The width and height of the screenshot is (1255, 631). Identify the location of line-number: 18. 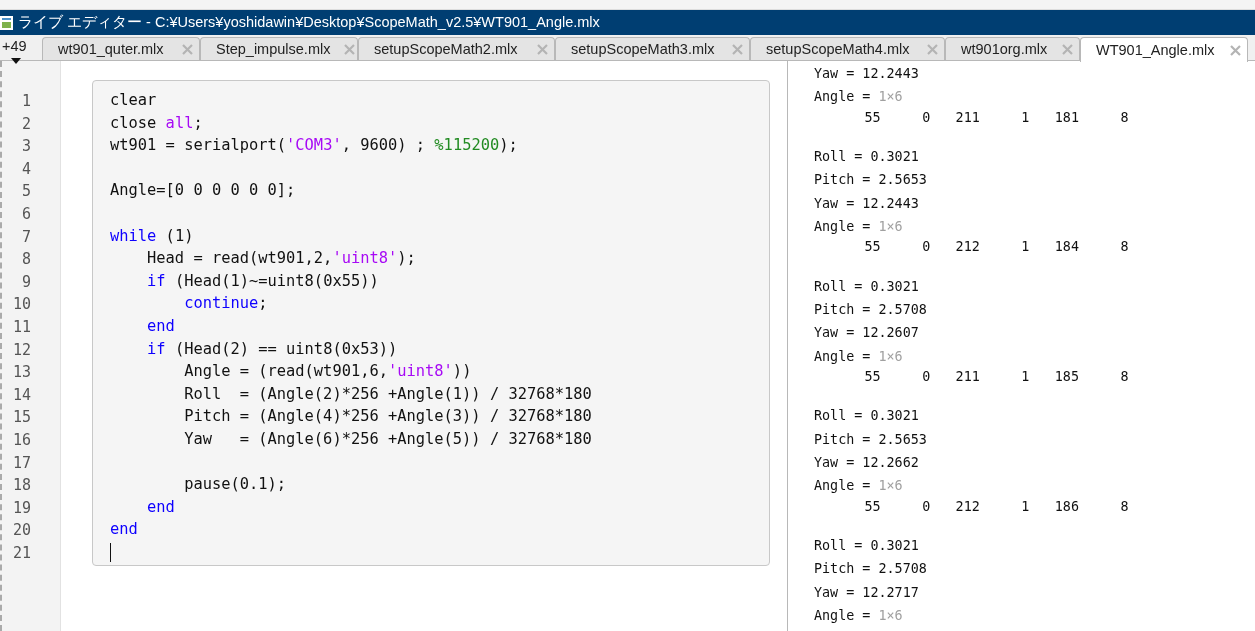
(21, 486).